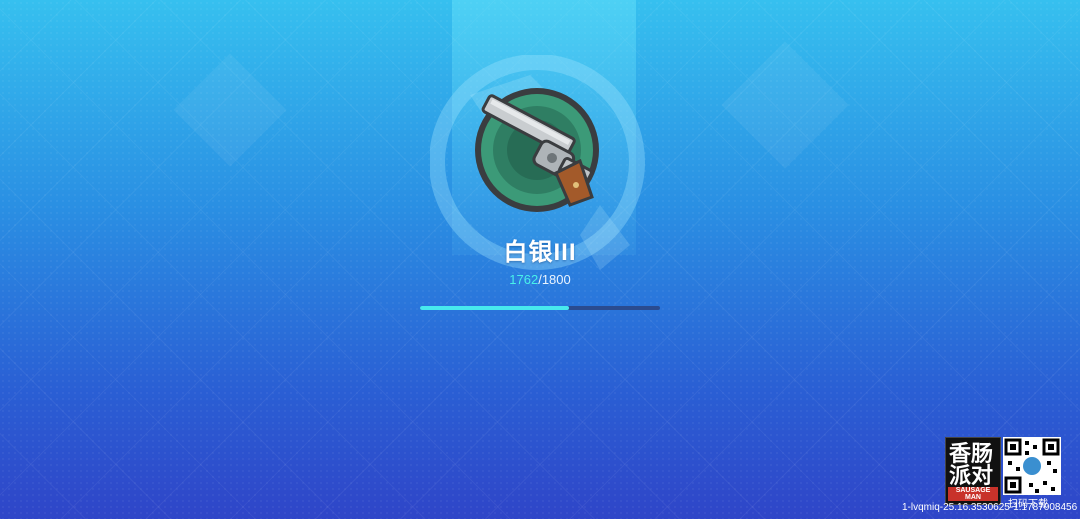  What do you see at coordinates (540, 279) in the screenshot?
I see `rank-progress-text: 1762/1800` at bounding box center [540, 279].